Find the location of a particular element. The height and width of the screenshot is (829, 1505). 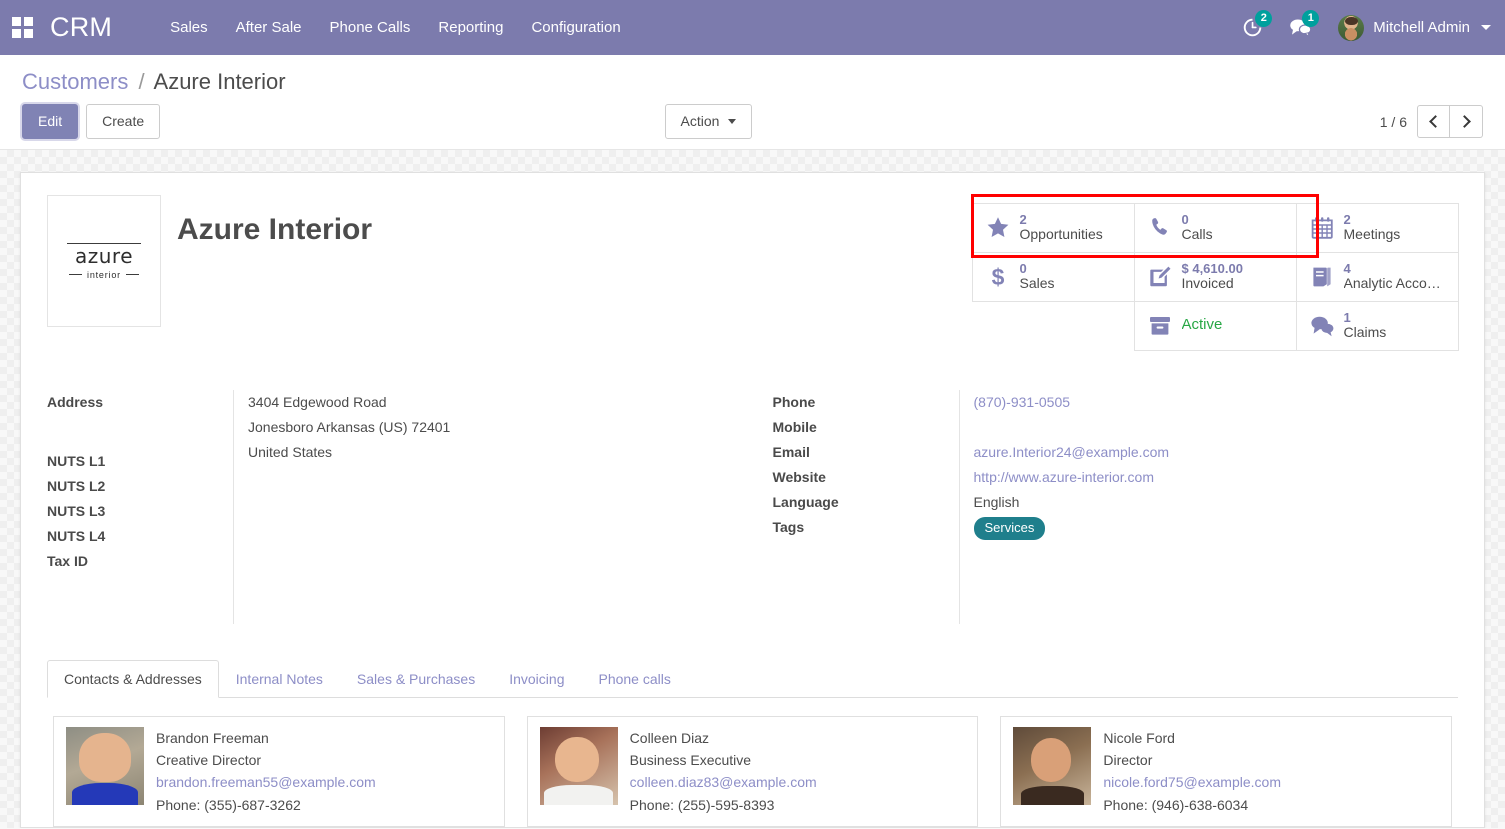

tab-sales-purchases: Sales & Purchases is located at coordinates (416, 679).